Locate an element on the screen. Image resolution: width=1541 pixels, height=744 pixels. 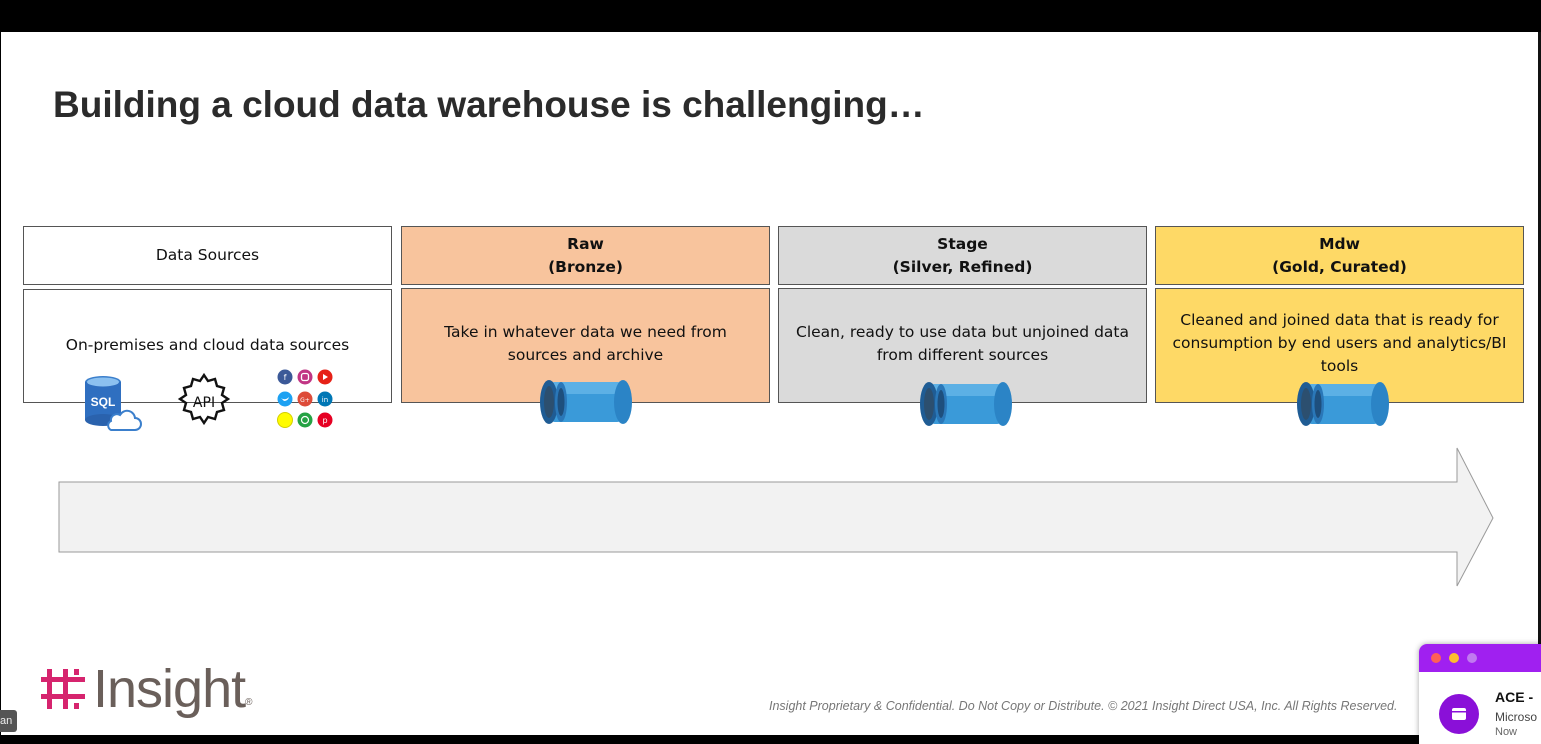
svg-text: G+ is located at coordinates (305, 400).